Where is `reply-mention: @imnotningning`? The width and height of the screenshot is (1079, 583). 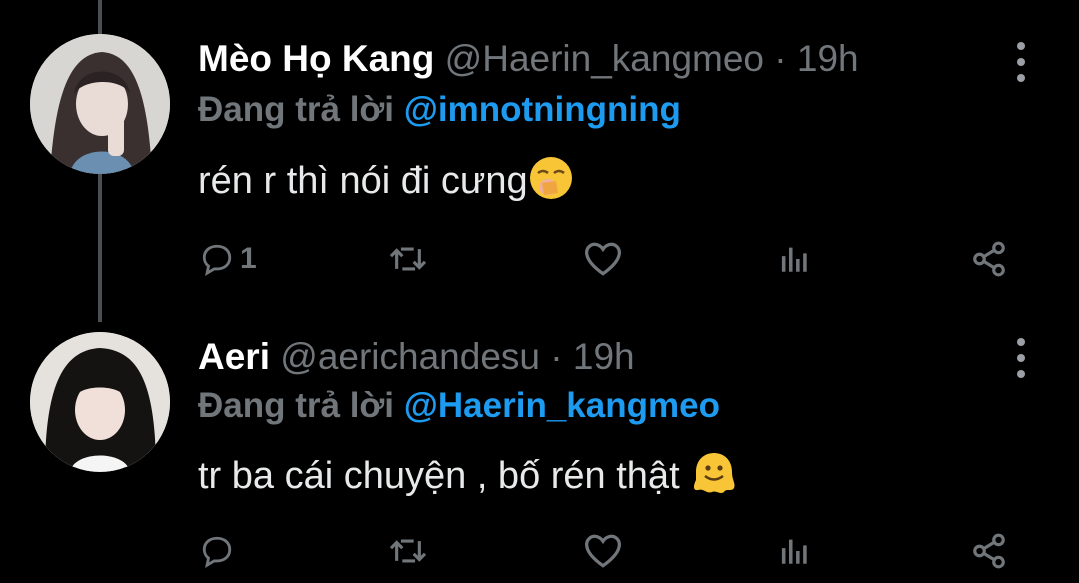 reply-mention: @imnotningning is located at coordinates (542, 109).